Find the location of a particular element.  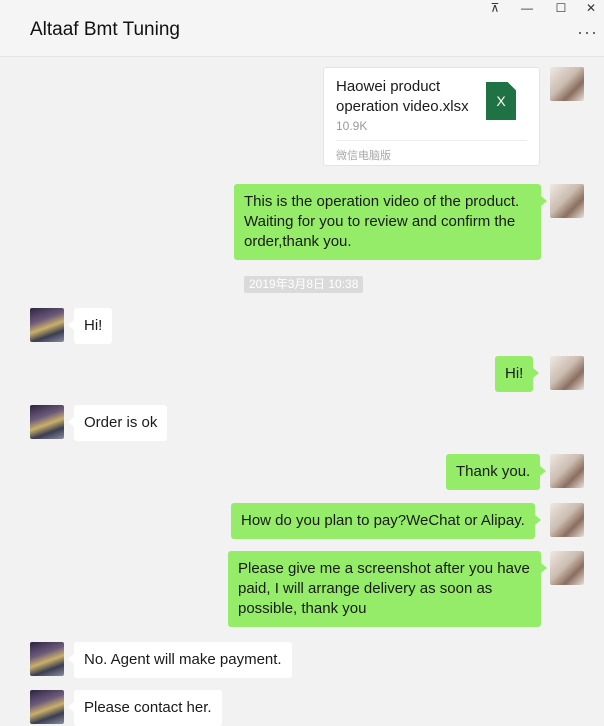

more-options-button: ··· is located at coordinates (587, 32).